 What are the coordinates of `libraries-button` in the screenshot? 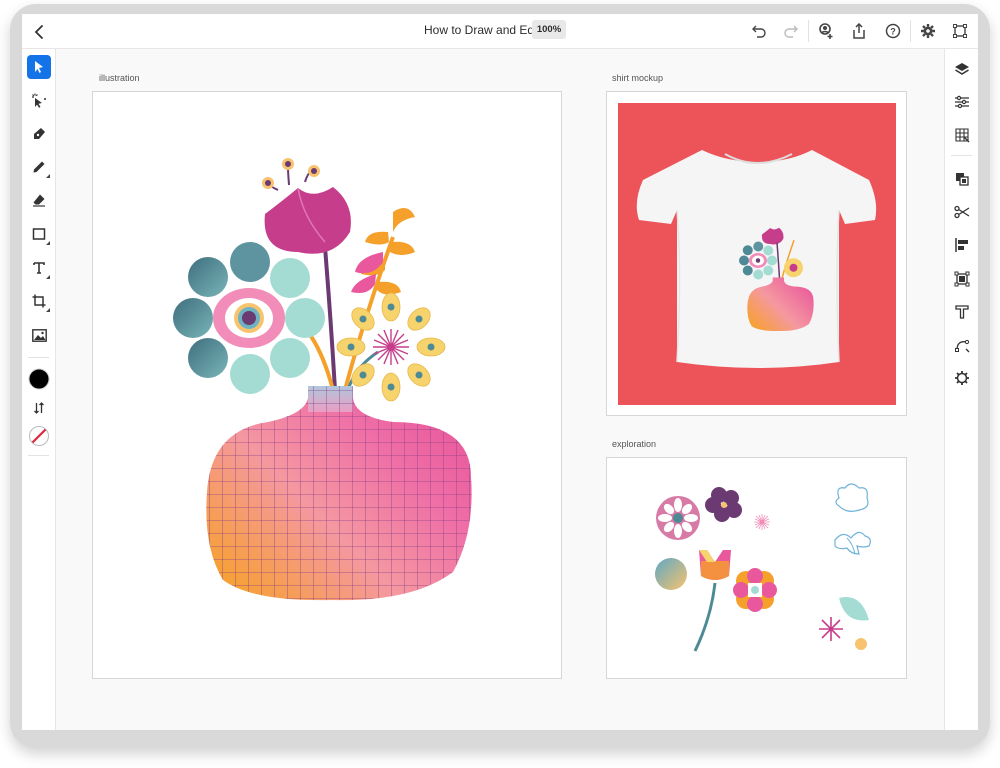 It's located at (962, 135).